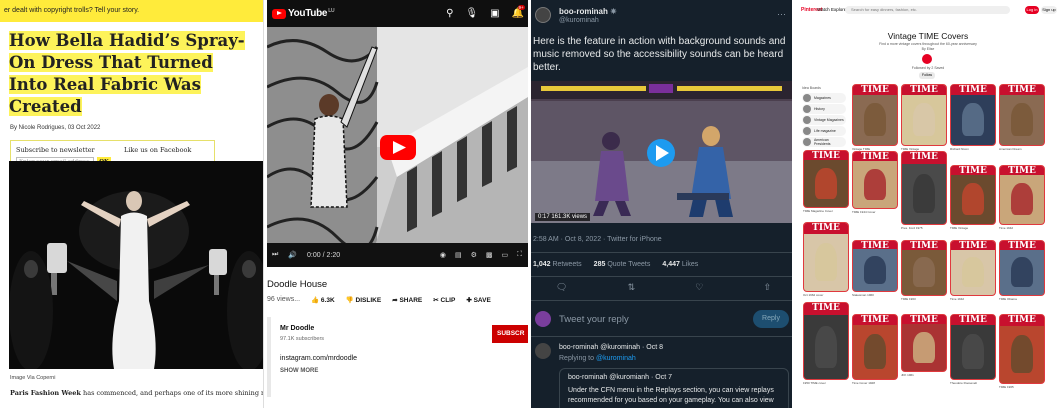 The image size is (1061, 408). Describe the element at coordinates (543, 351) in the screenshot. I see `reply-author-avatar` at that location.